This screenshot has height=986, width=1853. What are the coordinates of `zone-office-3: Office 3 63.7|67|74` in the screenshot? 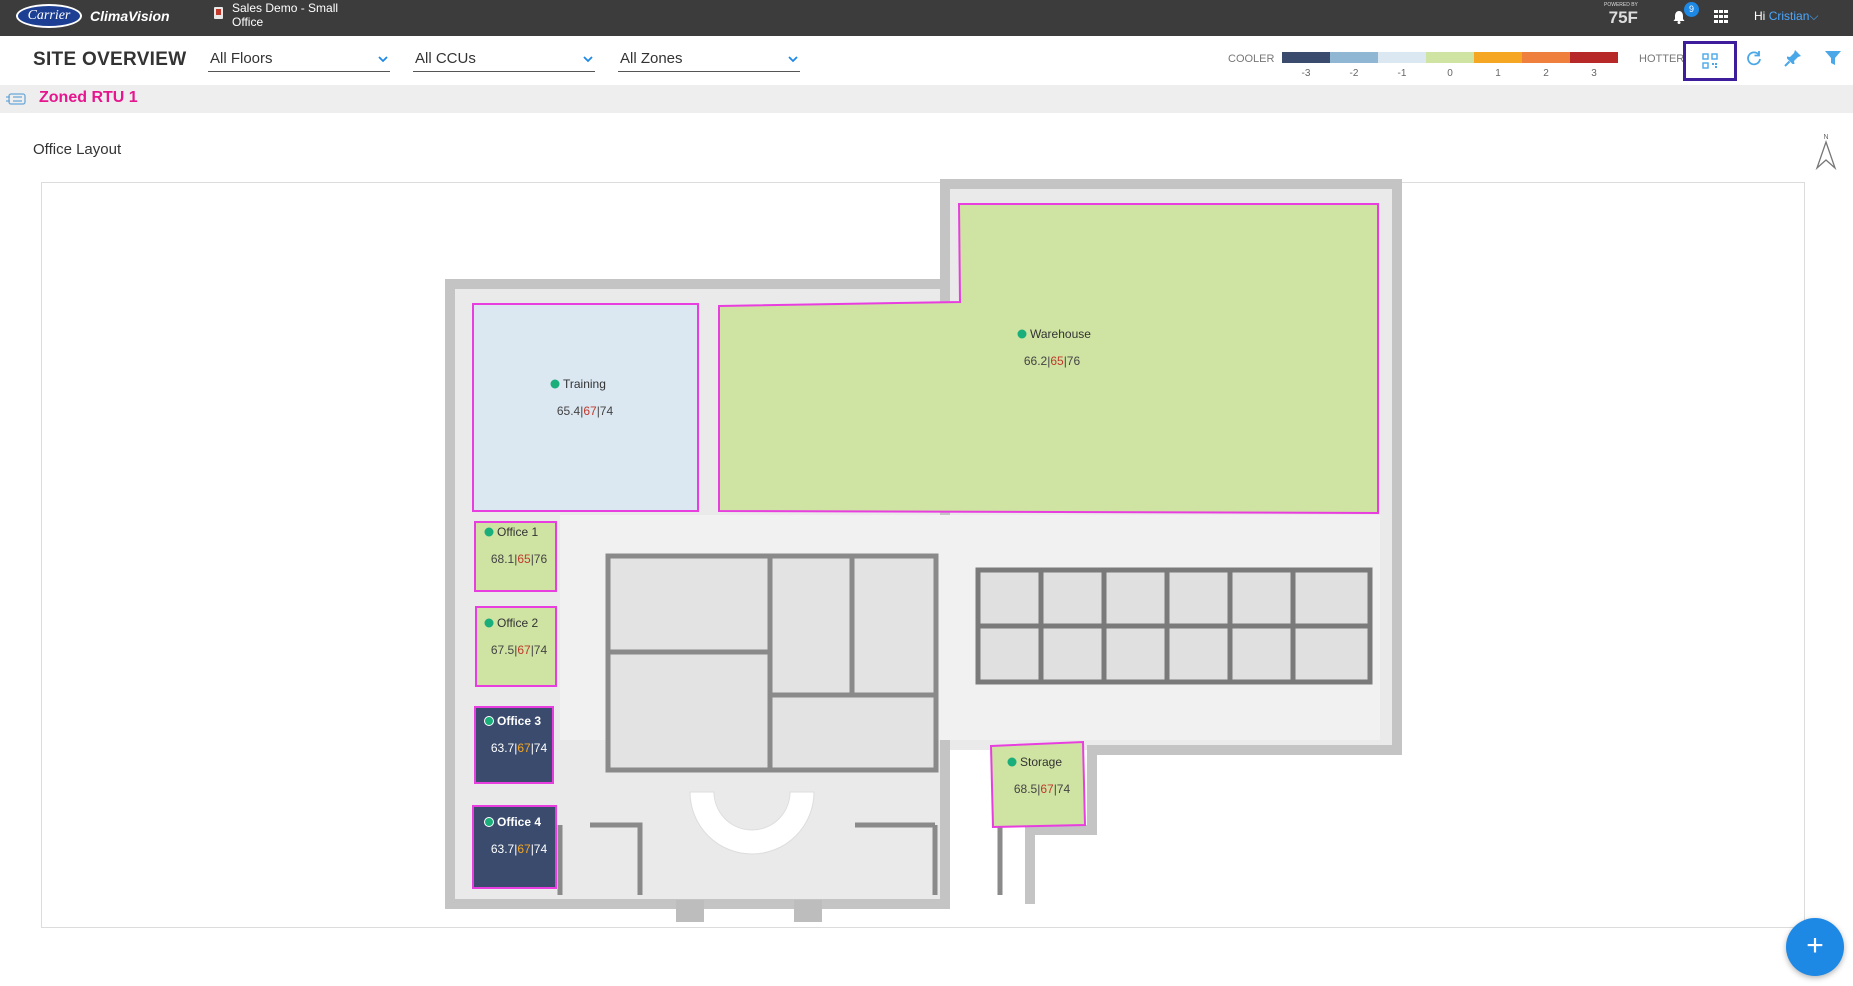 It's located at (514, 745).